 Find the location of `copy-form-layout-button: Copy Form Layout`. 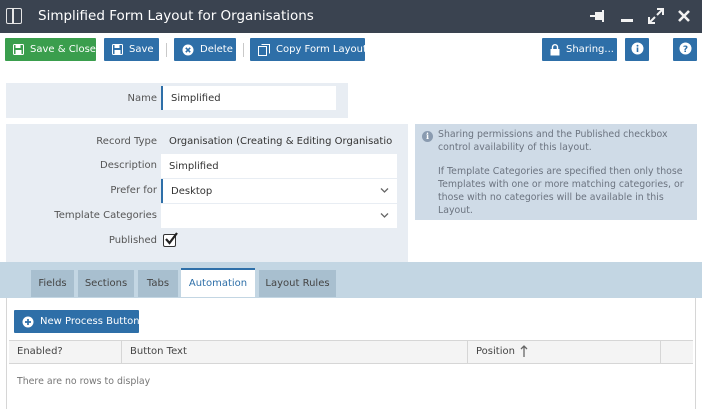

copy-form-layout-button: Copy Form Layout is located at coordinates (308, 49).